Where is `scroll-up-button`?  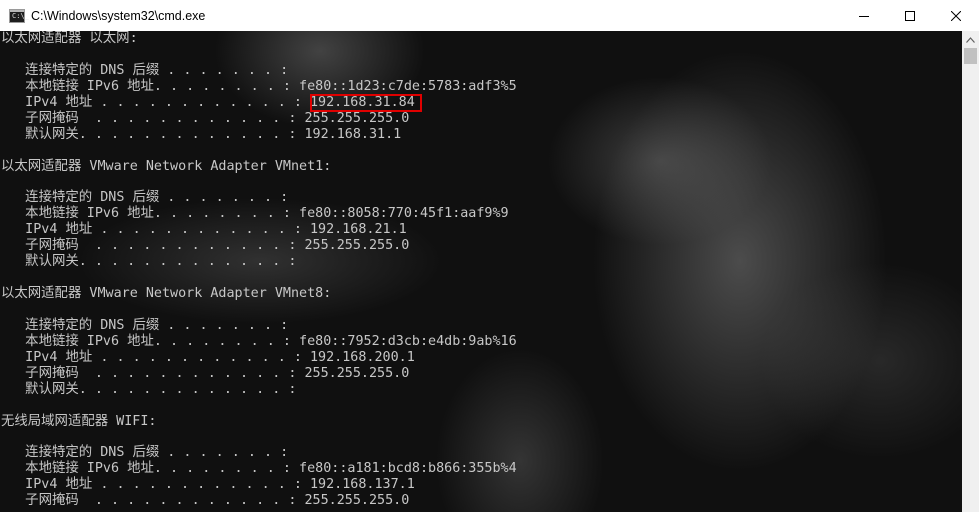 scroll-up-button is located at coordinates (970, 39).